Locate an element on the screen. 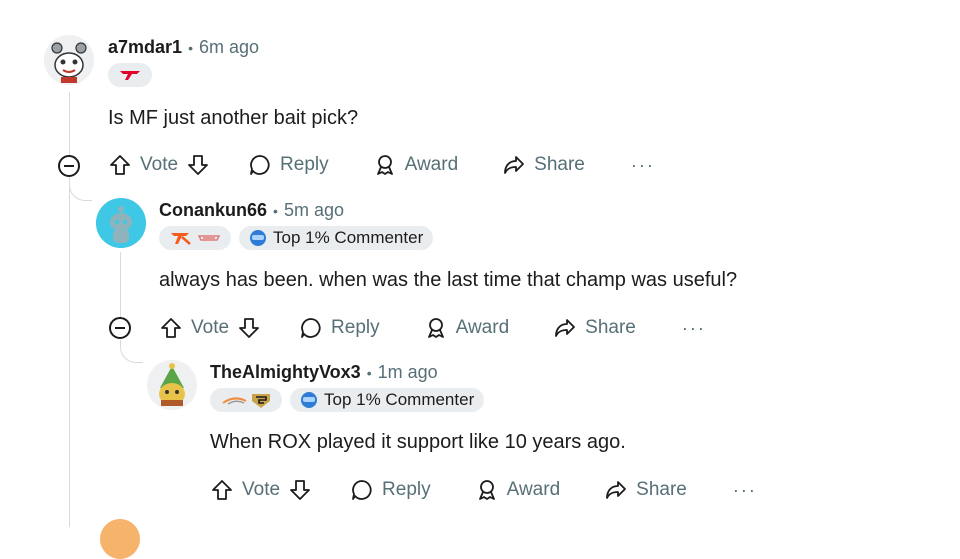  timestamp: 1m ago is located at coordinates (408, 372).